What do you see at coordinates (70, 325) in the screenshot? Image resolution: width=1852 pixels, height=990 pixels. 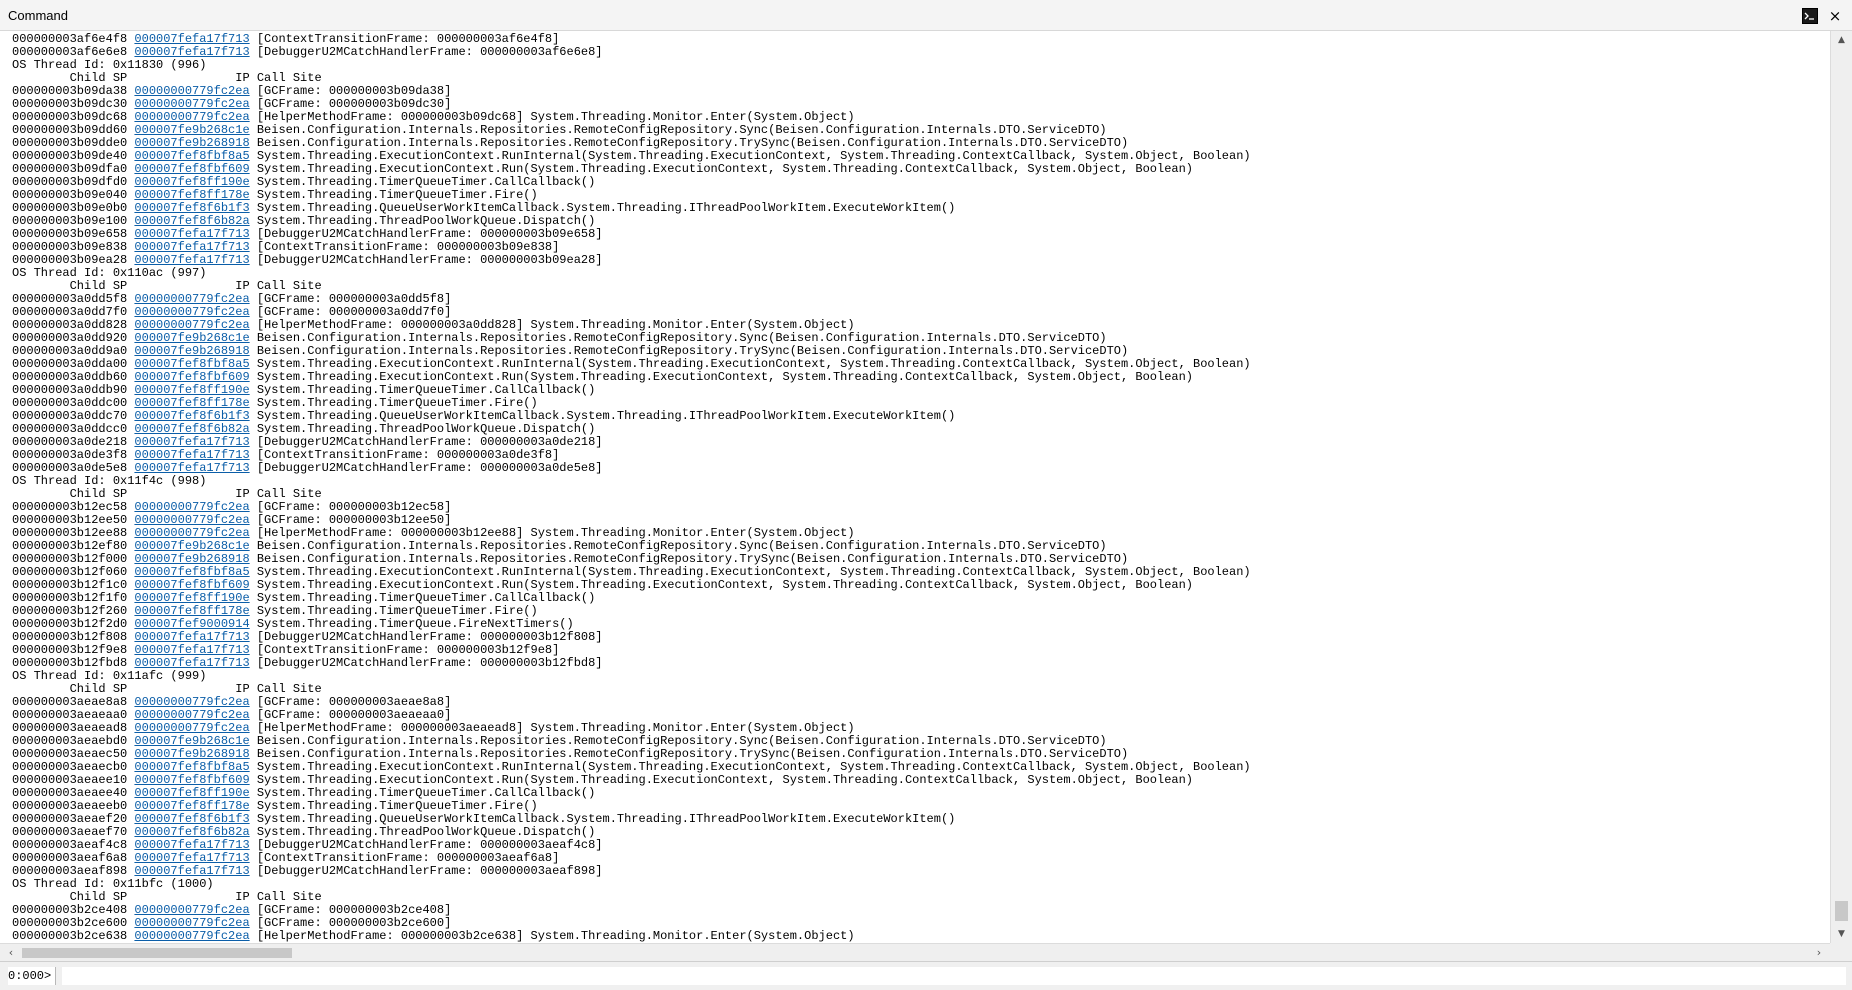 I see `child-sp: 000000003a0dd828` at bounding box center [70, 325].